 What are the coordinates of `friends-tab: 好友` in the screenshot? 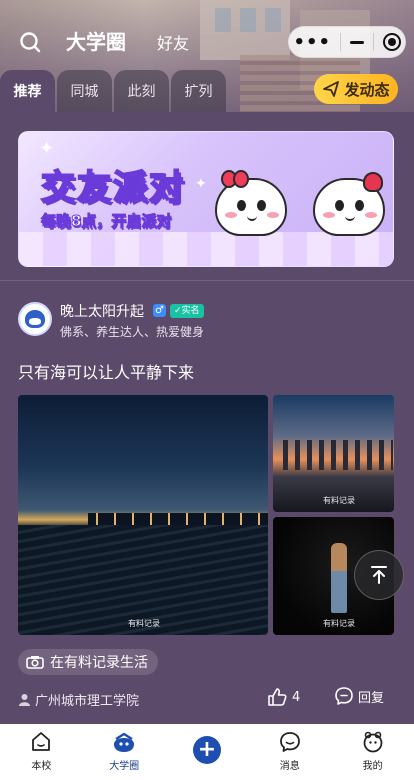 It's located at (173, 42).